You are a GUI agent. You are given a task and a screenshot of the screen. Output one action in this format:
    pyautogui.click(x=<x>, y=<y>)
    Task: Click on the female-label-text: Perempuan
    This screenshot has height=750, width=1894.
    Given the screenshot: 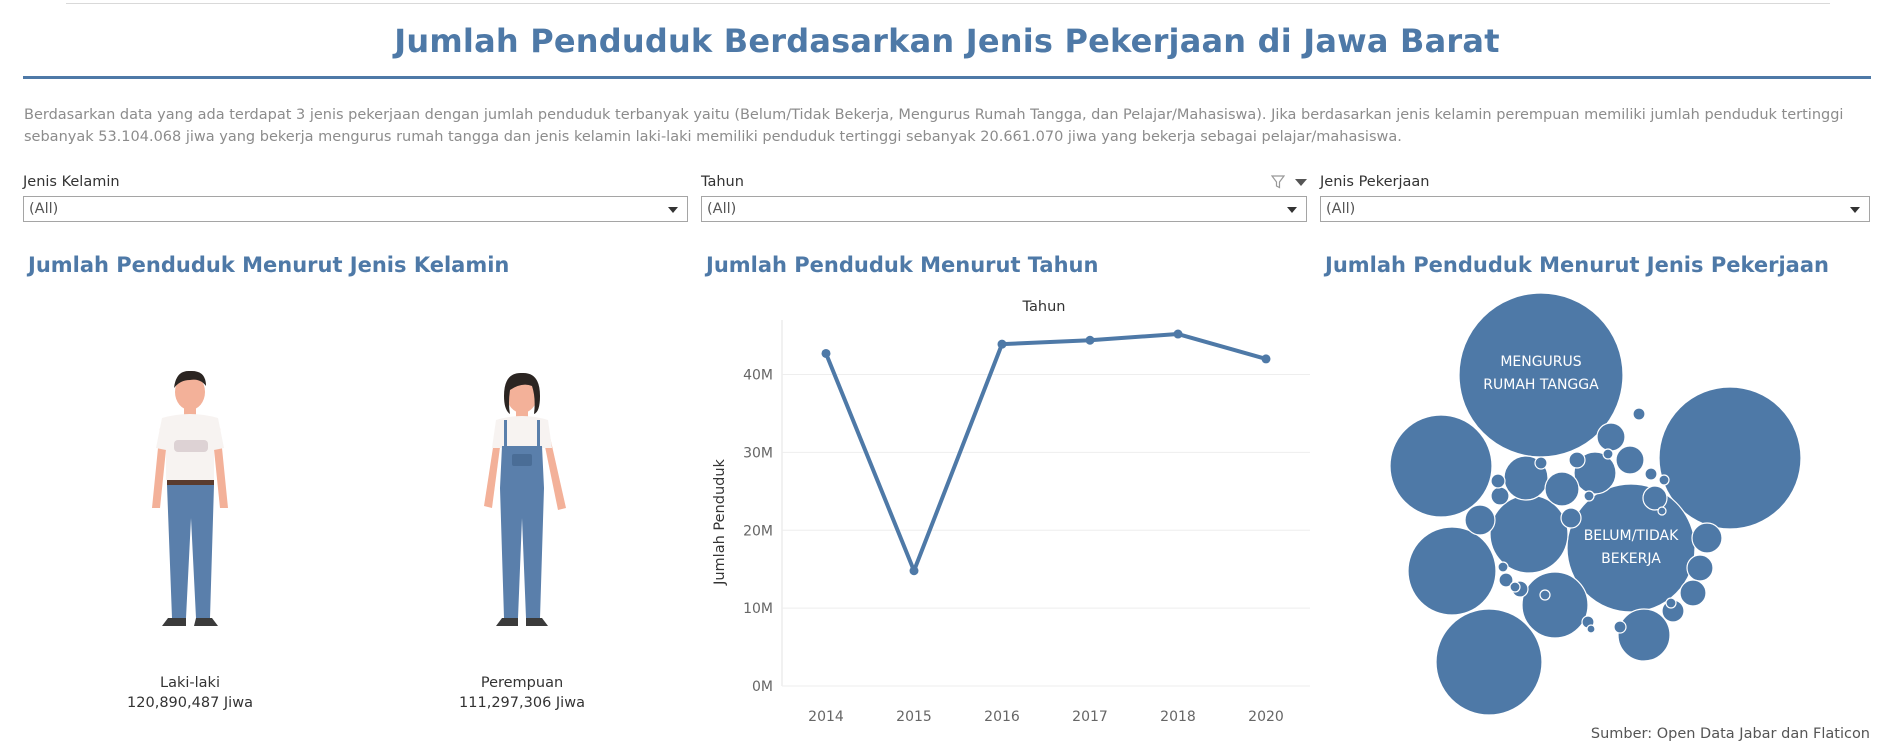 What is the action you would take?
    pyautogui.click(x=522, y=683)
    